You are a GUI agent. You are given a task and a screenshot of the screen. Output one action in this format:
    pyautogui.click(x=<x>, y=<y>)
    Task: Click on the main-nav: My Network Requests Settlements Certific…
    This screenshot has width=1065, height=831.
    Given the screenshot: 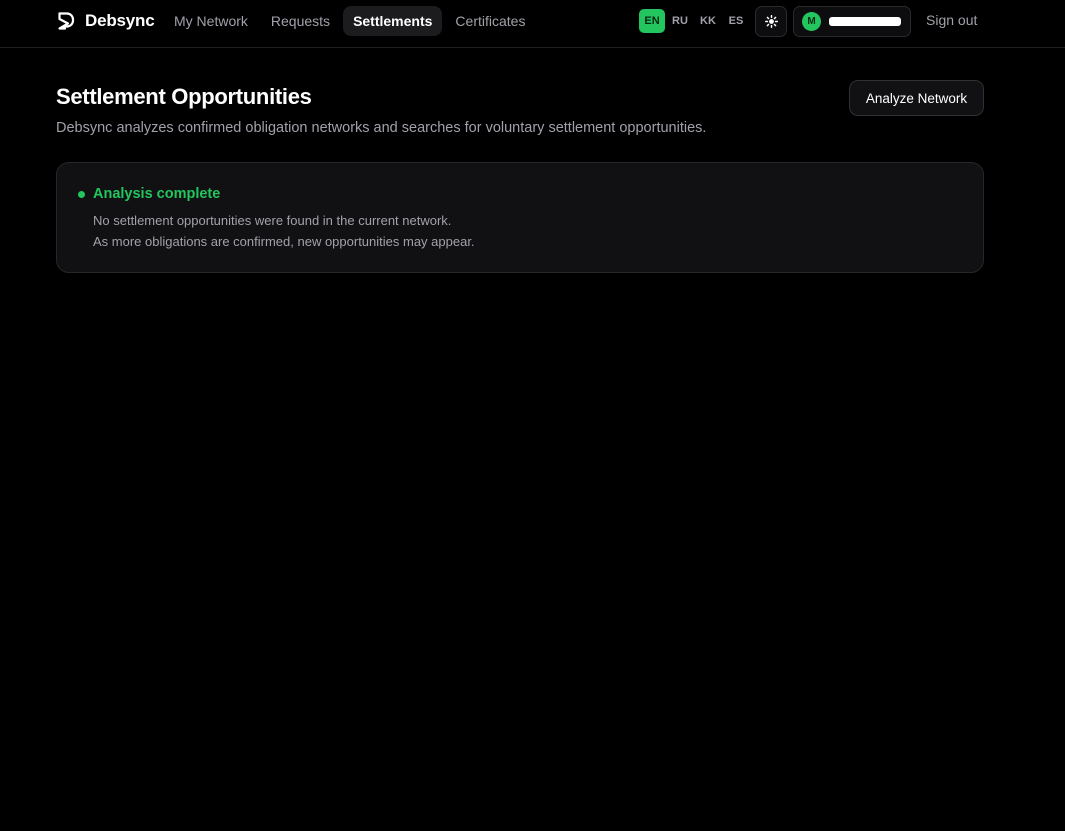 What is the action you would take?
    pyautogui.click(x=349, y=21)
    